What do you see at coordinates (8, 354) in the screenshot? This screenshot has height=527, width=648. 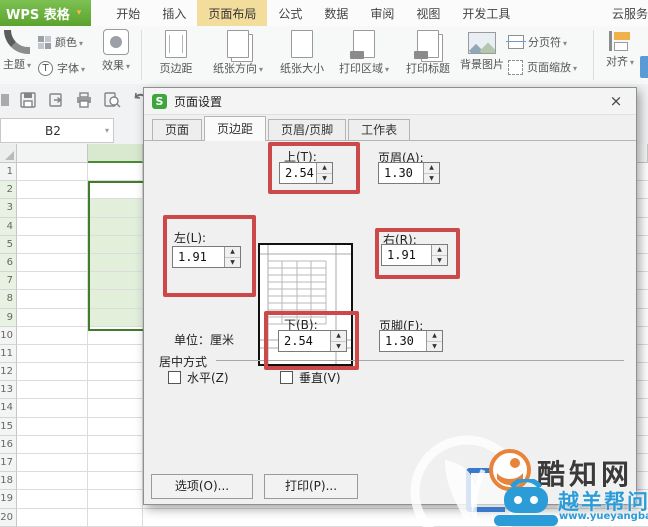 I see `row-header-11: 11` at bounding box center [8, 354].